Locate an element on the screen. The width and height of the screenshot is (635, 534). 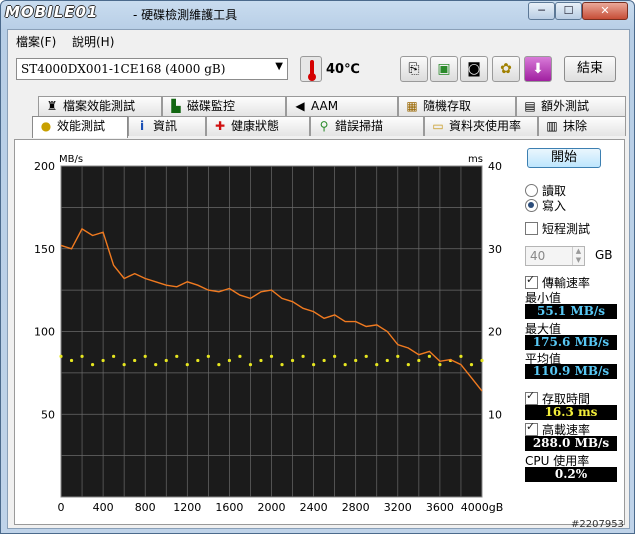
copy-image-button: ▣ is located at coordinates (444, 69).